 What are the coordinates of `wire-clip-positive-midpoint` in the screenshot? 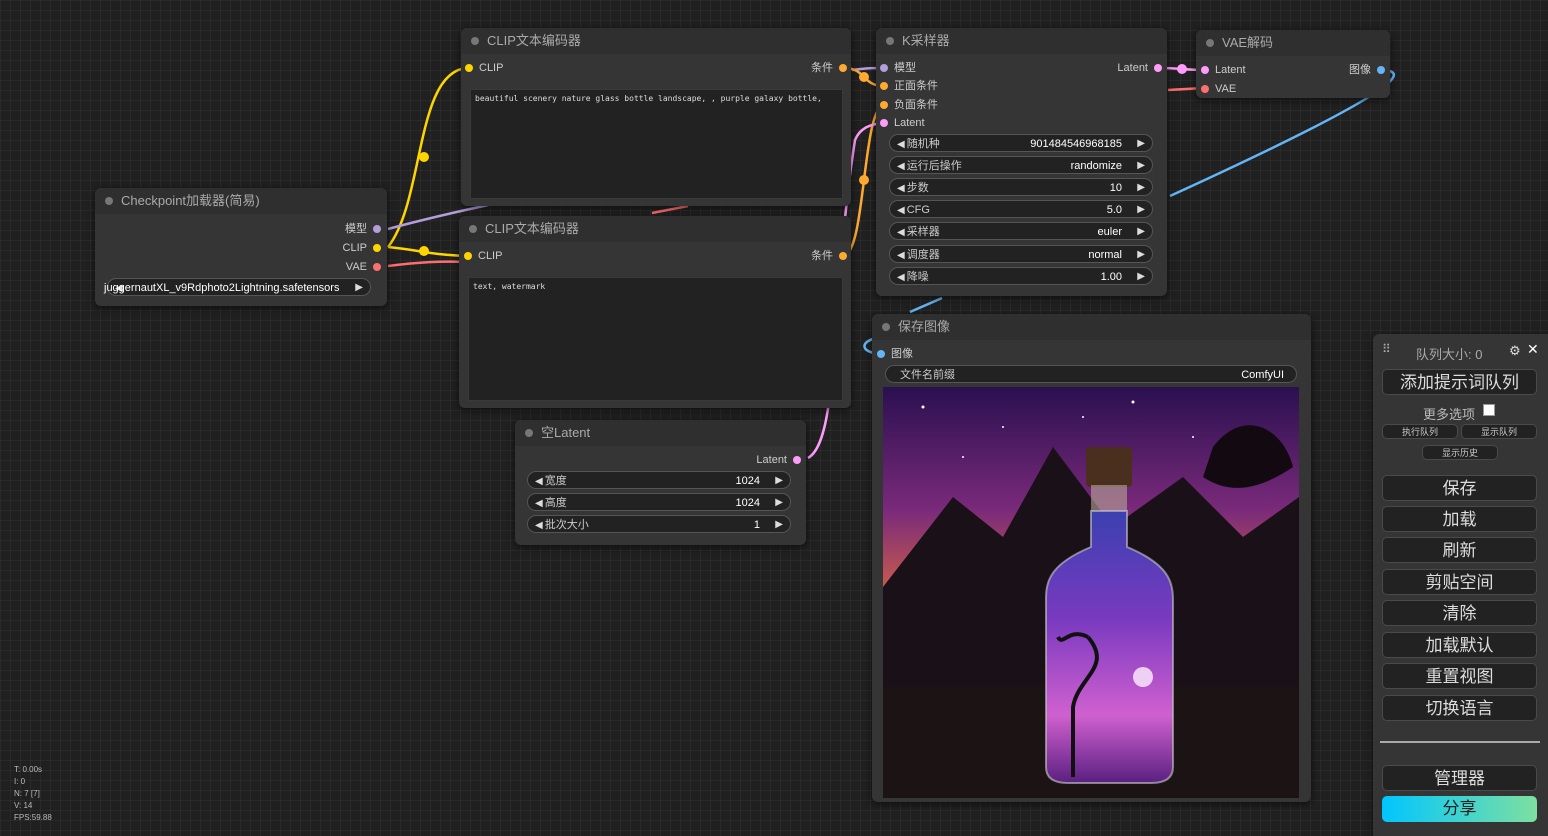 It's located at (424, 157).